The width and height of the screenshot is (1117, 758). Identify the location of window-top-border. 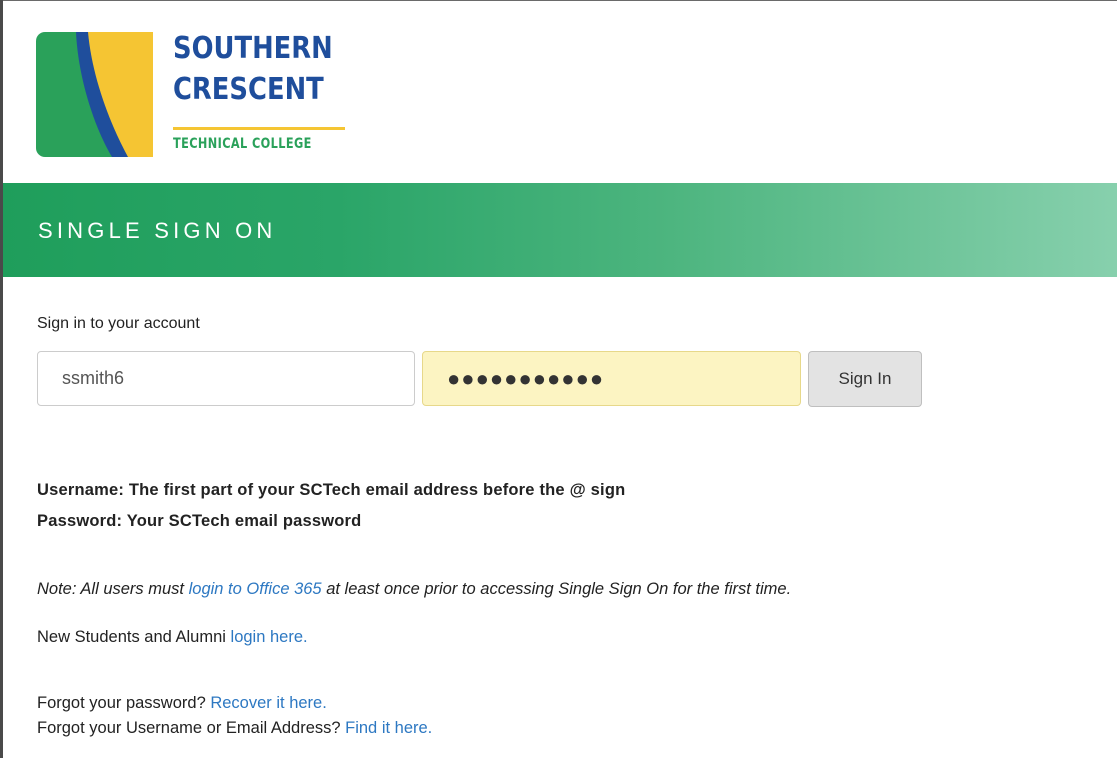
(558, 0).